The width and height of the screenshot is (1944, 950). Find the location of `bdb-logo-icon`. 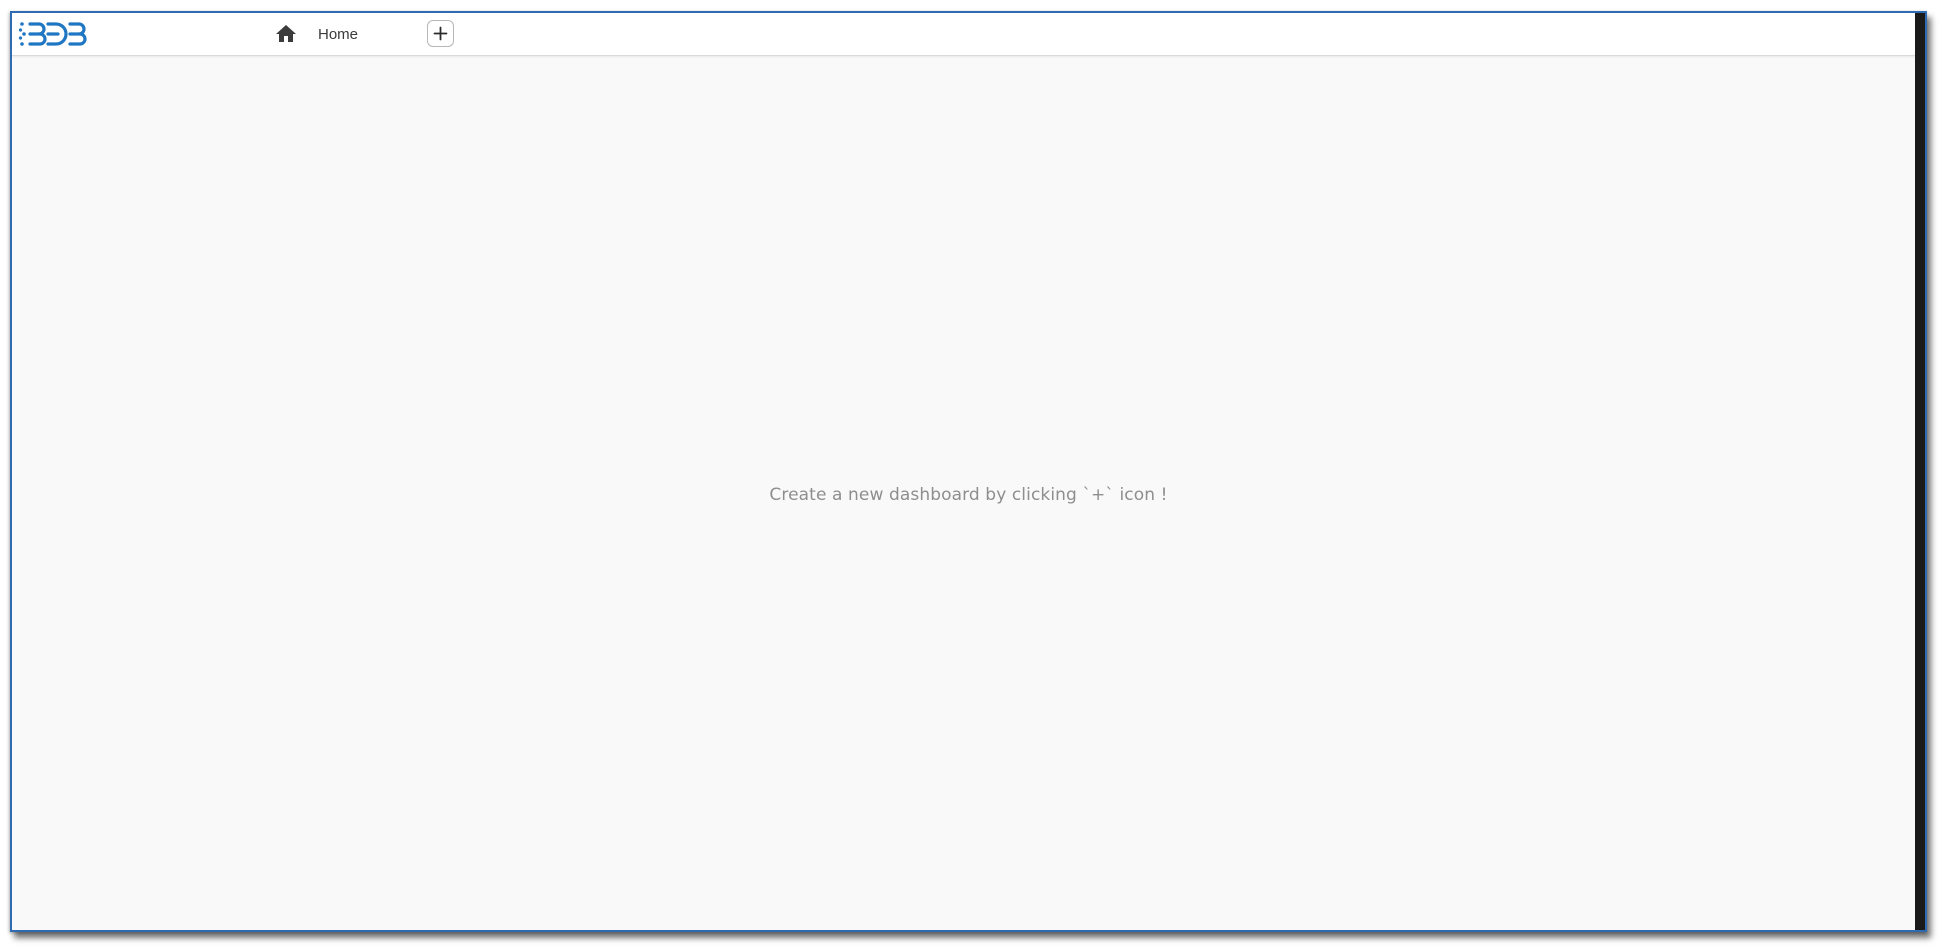

bdb-logo-icon is located at coordinates (55, 34).